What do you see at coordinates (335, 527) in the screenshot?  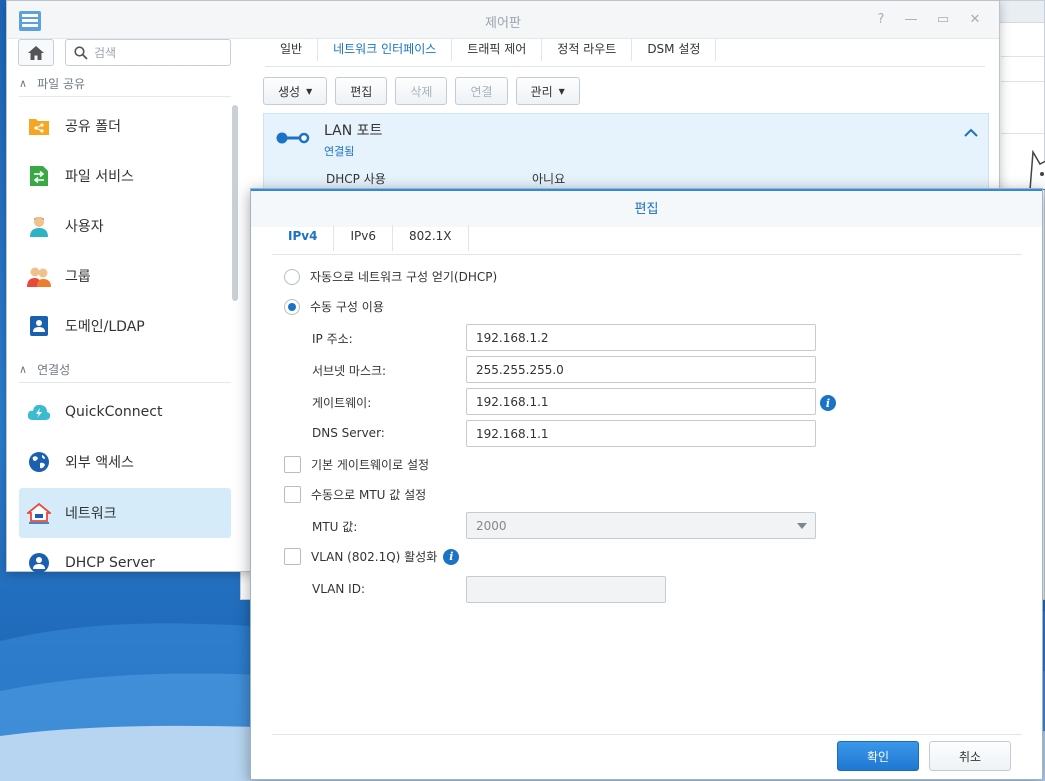 I see `mtu-label: MTU 값:` at bounding box center [335, 527].